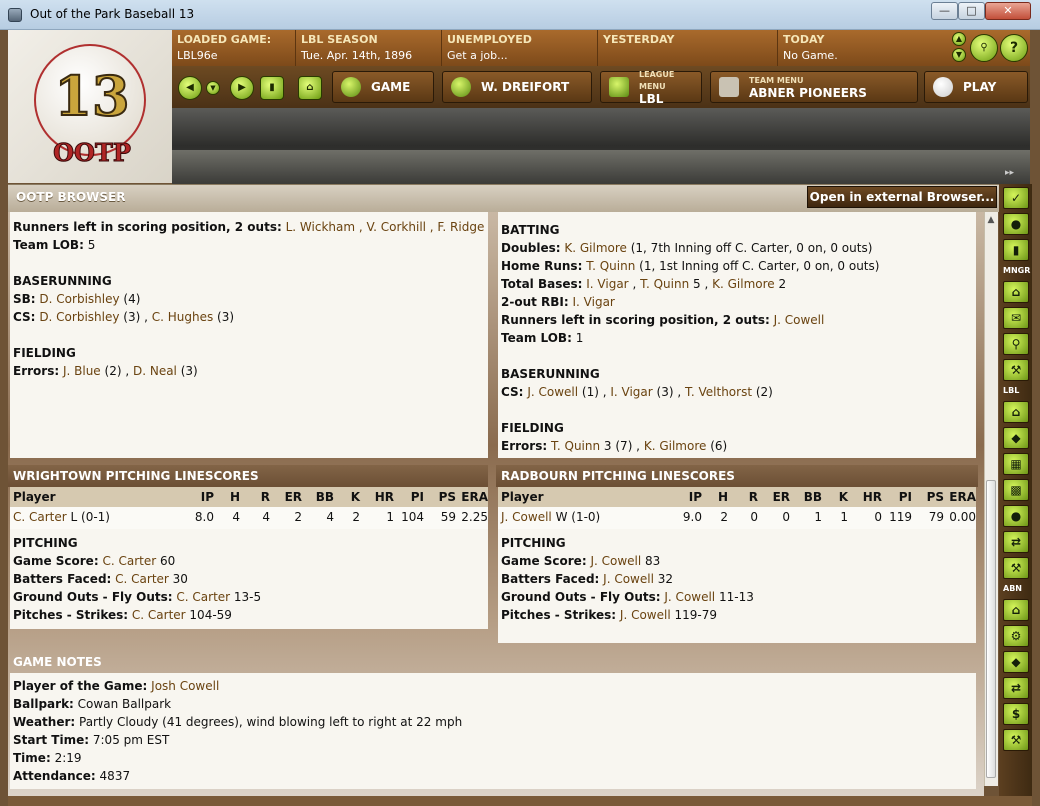  What do you see at coordinates (651, 87) in the screenshot?
I see `league-menu-button: LEAGUE MENU LBL` at bounding box center [651, 87].